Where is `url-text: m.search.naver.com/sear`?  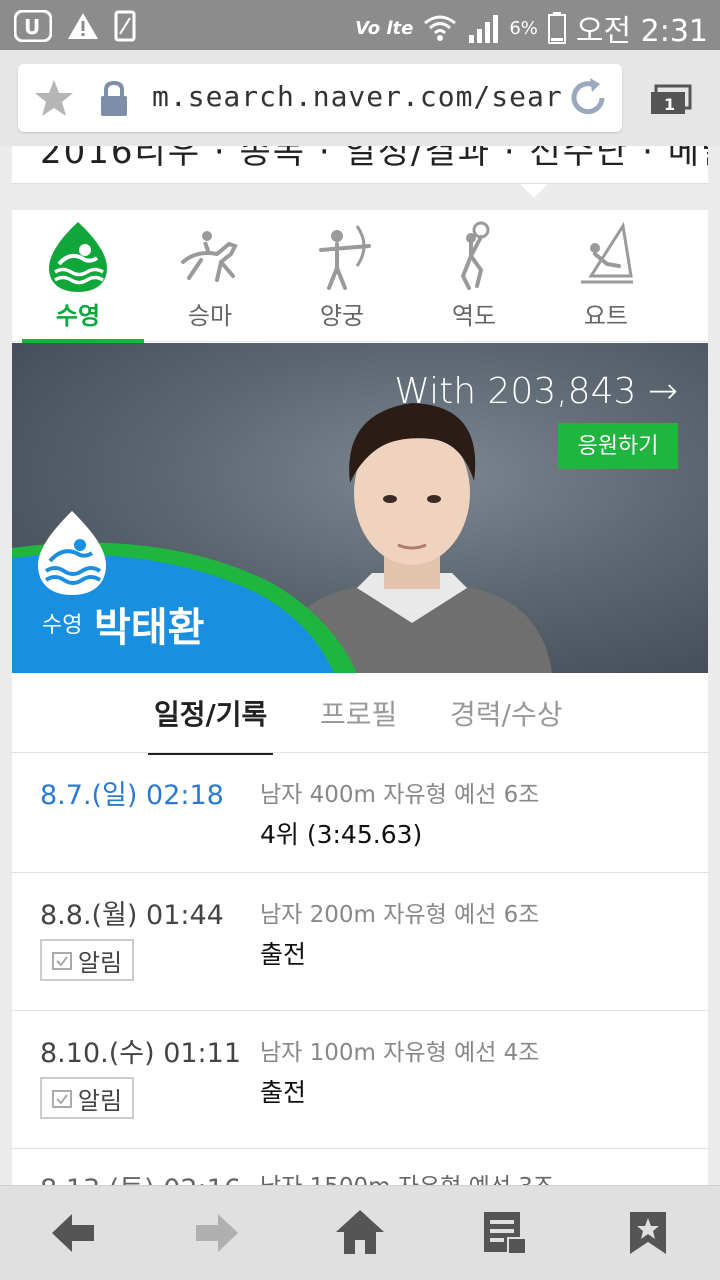
url-text: m.search.naver.com/sear is located at coordinates (357, 96).